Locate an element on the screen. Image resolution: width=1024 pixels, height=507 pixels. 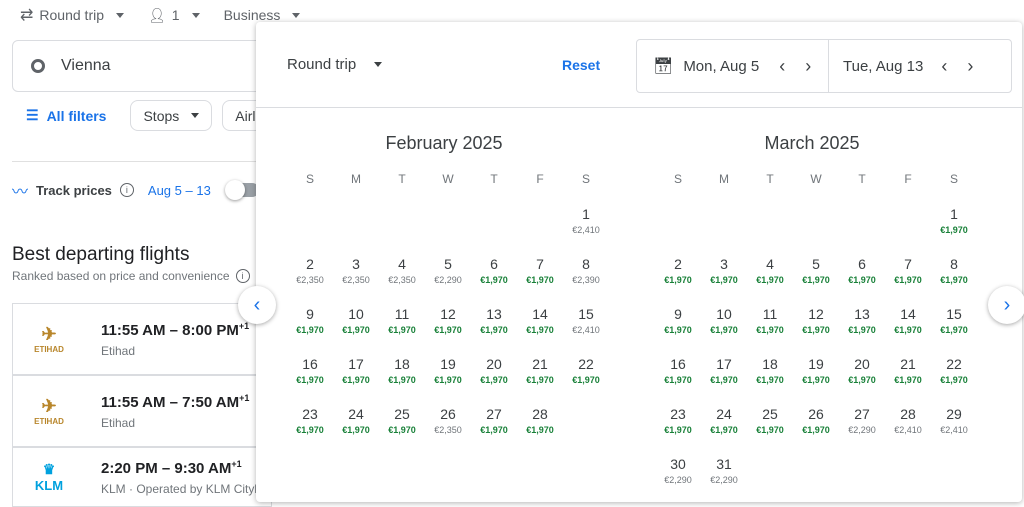
date-fields: 📅︎ Mon, Aug 5 ‹ › Tue, Aug 13 ‹ › is located at coordinates (824, 66).